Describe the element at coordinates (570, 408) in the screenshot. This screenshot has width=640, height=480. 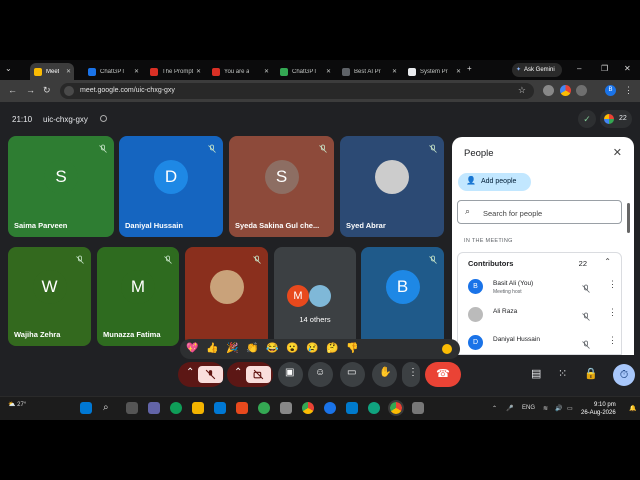
I see `battery-icon: ▭` at that location.